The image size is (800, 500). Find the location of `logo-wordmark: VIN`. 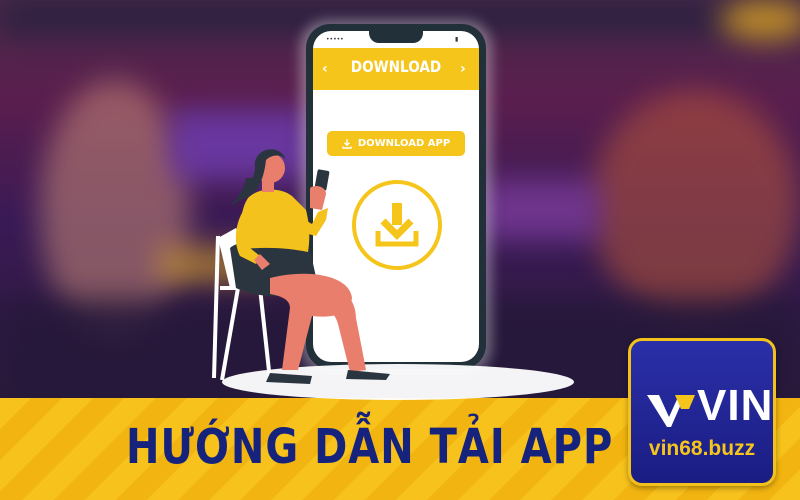

logo-wordmark: VIN is located at coordinates (735, 405).